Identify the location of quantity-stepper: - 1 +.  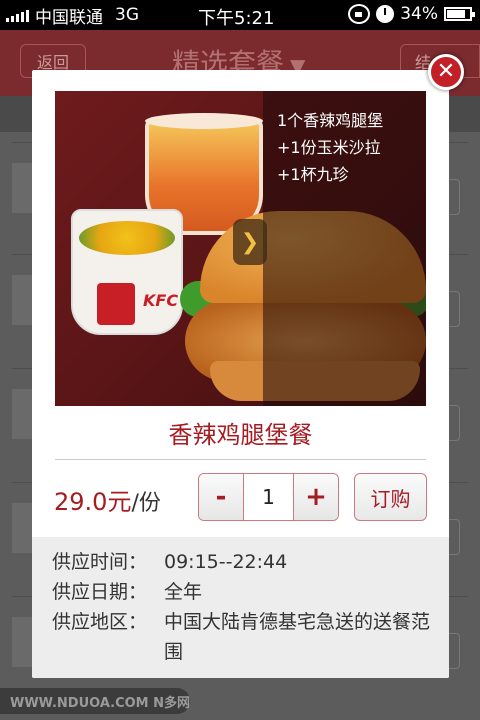
(268, 497).